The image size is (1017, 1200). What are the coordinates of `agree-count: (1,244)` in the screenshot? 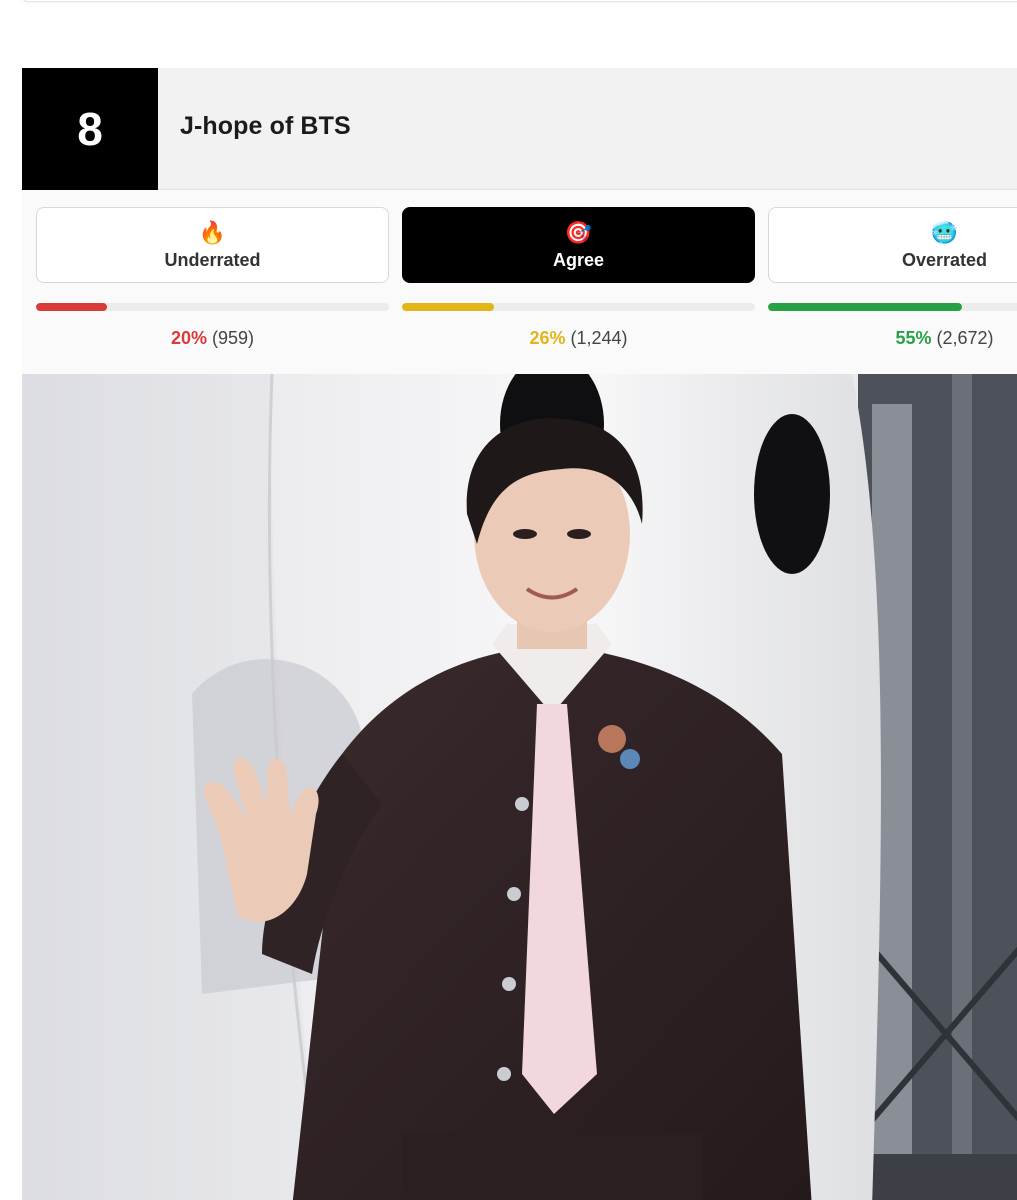 It's located at (599, 338).